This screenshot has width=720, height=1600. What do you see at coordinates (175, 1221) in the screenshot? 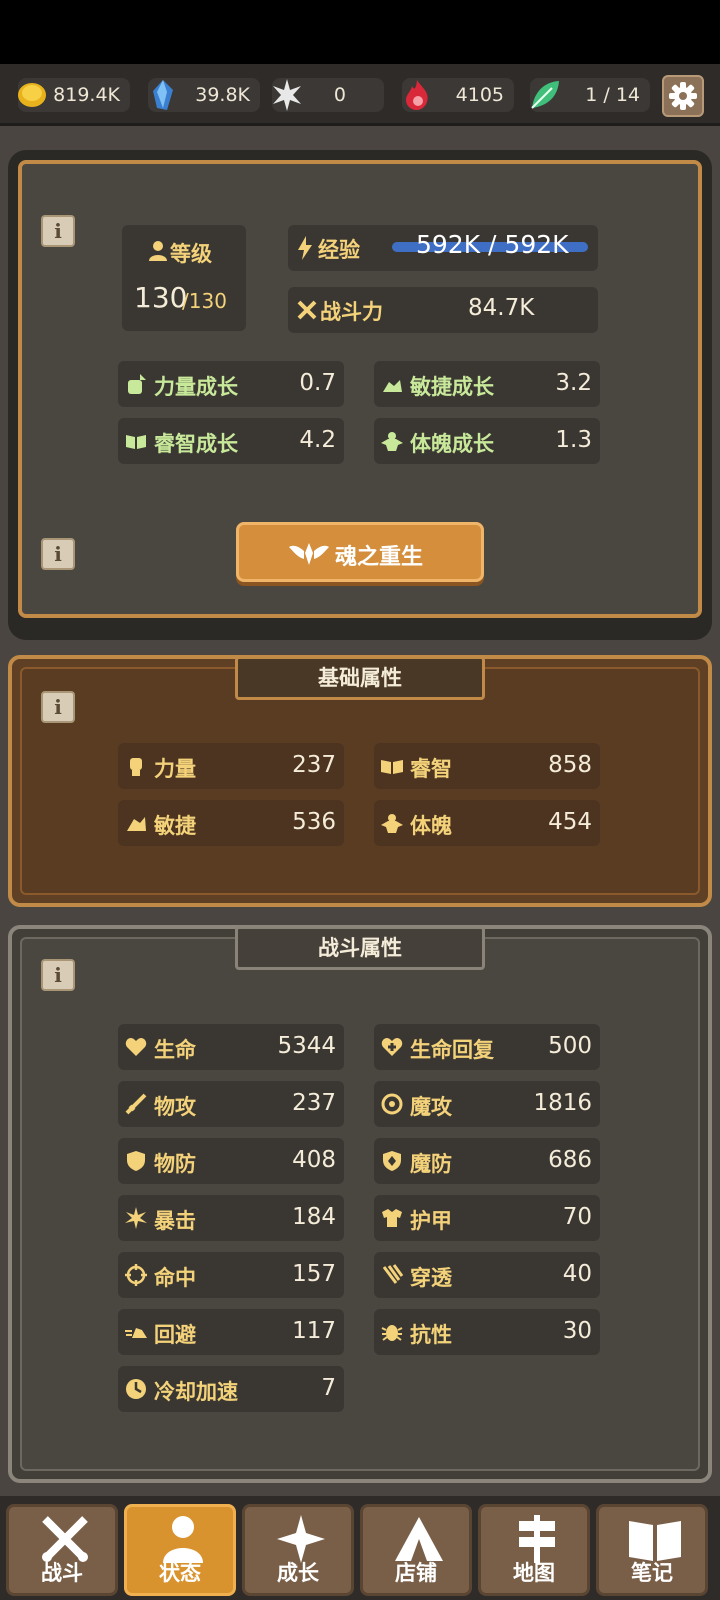
I see `stat-crit-label: 暴击` at bounding box center [175, 1221].